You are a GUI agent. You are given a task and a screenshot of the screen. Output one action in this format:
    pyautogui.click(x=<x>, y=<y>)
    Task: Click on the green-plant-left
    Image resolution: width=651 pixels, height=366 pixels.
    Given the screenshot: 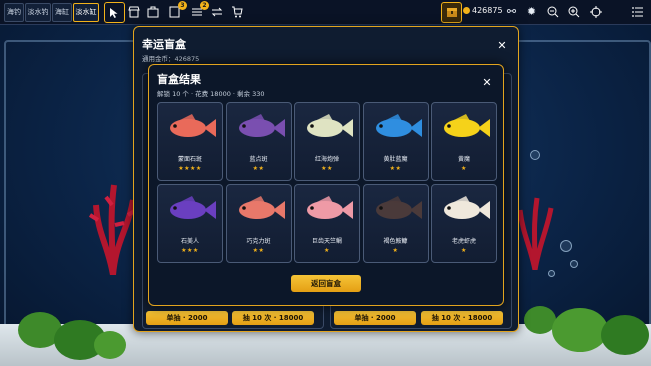 What is the action you would take?
    pyautogui.click(x=72, y=336)
    